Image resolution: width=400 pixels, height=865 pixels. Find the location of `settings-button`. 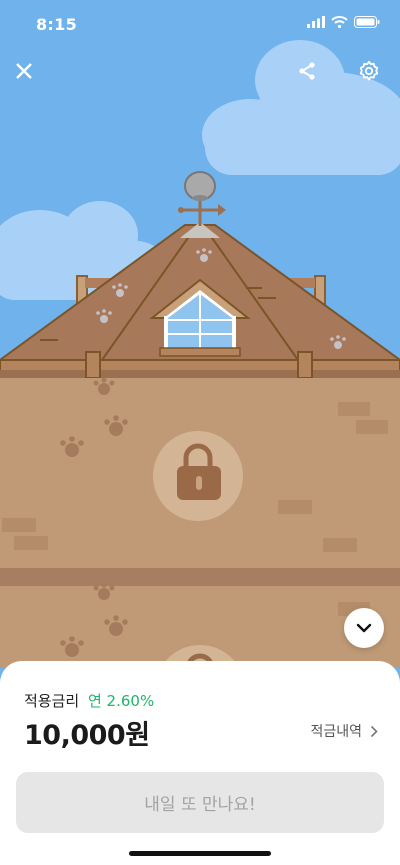

settings-button is located at coordinates (369, 71).